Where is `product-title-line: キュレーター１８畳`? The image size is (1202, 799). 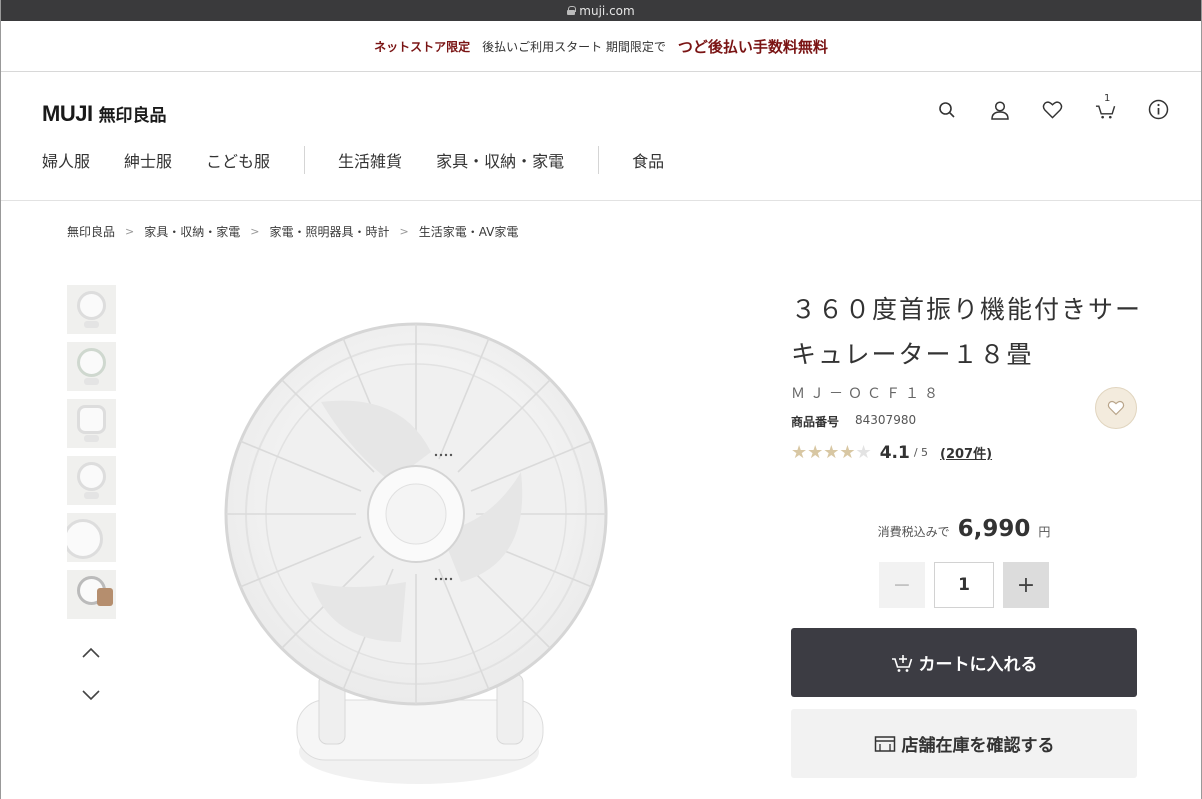 product-title-line: キュレーター１８畳 is located at coordinates (912, 354).